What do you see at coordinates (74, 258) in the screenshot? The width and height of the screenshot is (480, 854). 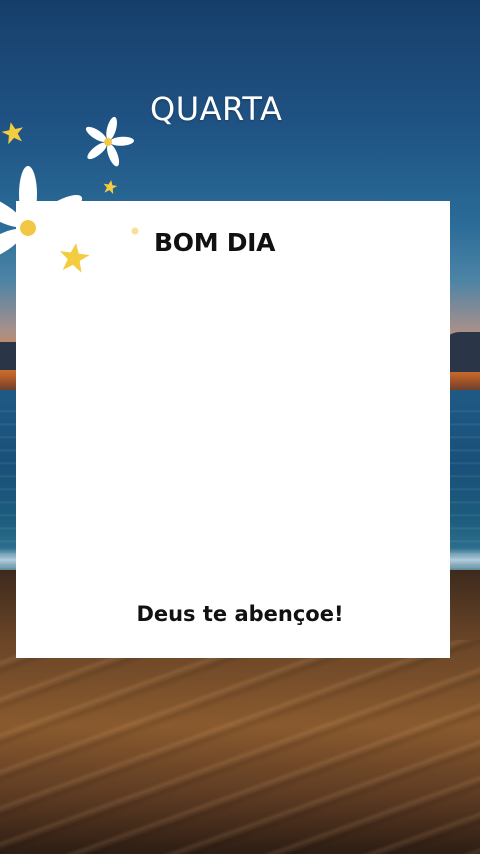 I see `star-icon-lower` at bounding box center [74, 258].